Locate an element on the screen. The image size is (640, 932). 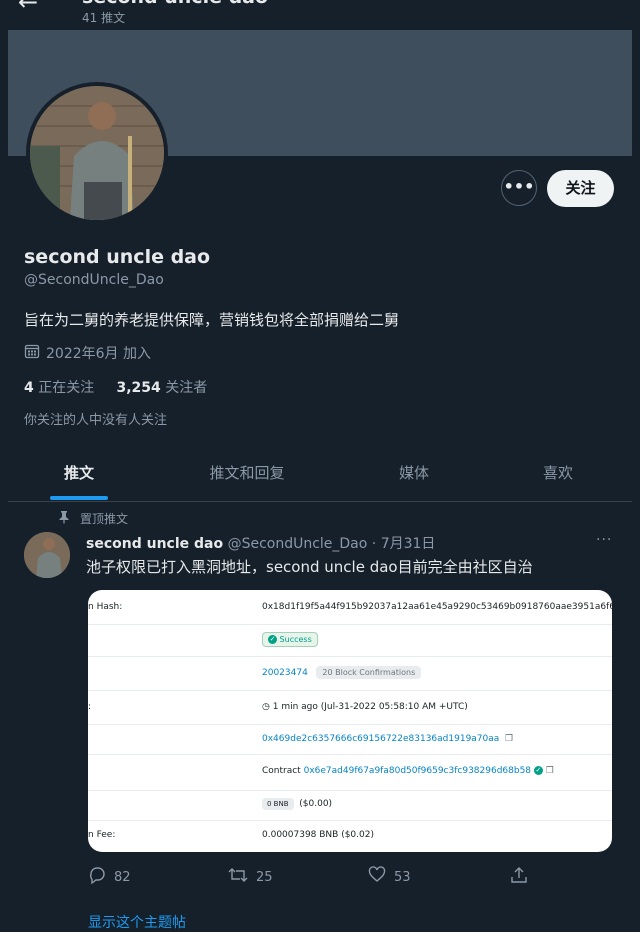
block-number: 20023474 is located at coordinates (285, 673).